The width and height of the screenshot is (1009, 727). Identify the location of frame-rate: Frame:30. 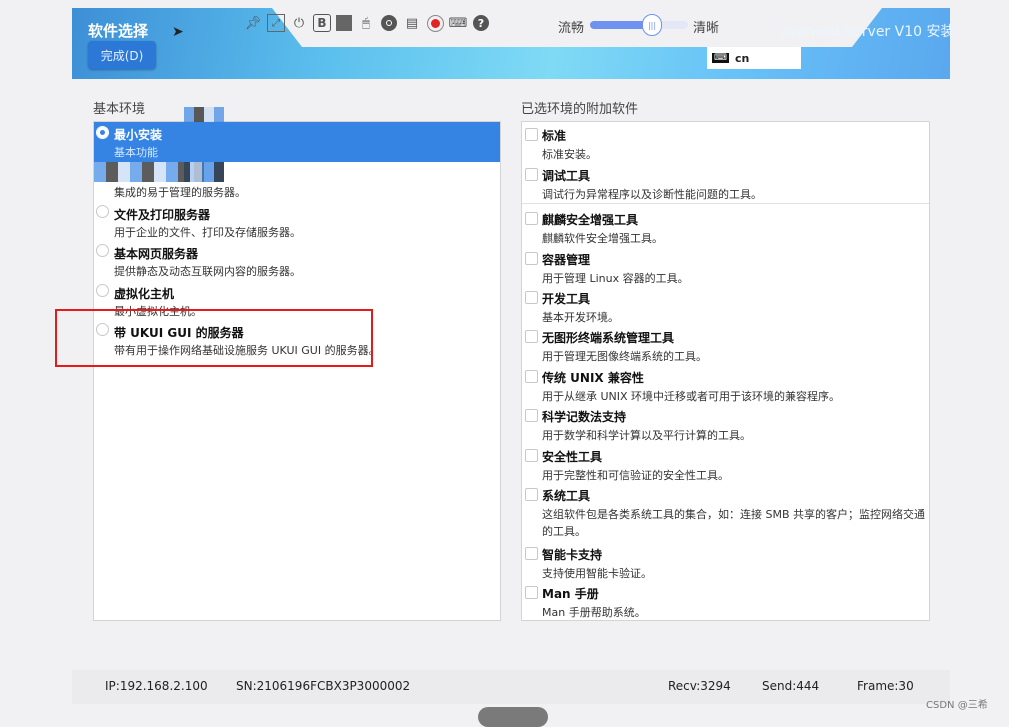
(885, 686).